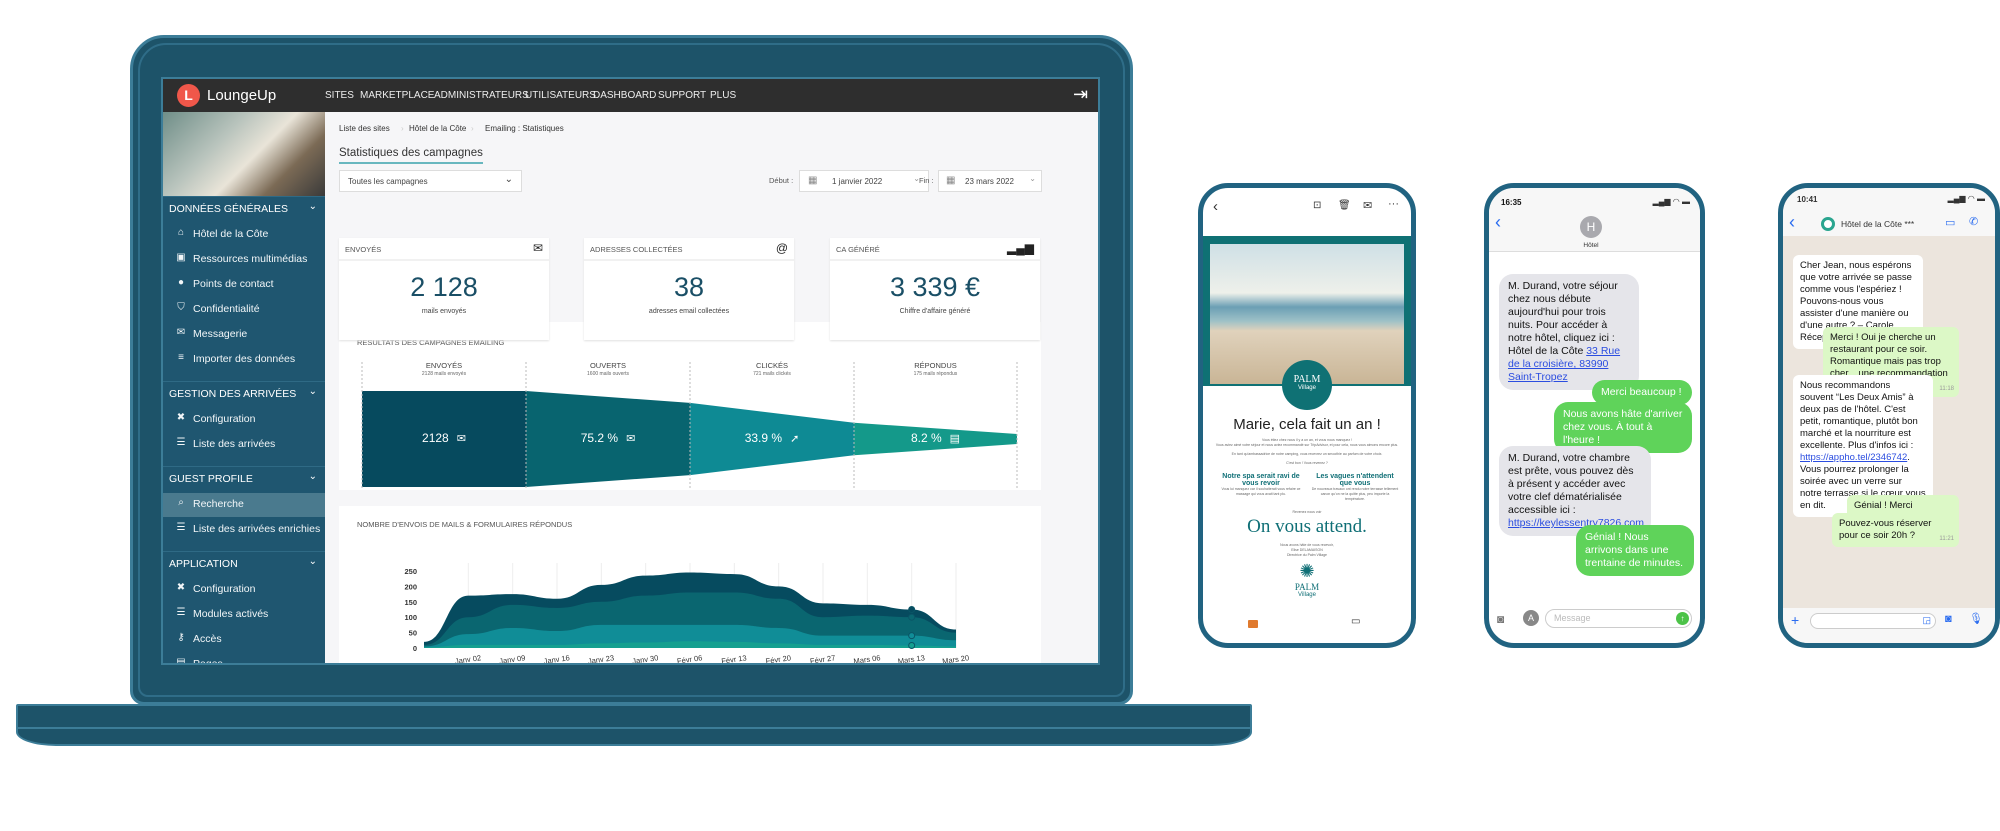 The image size is (2000, 831). Describe the element at coordinates (481, 95) in the screenshot. I see `nav-administrateurs: ADMINISTRATEURS` at that location.